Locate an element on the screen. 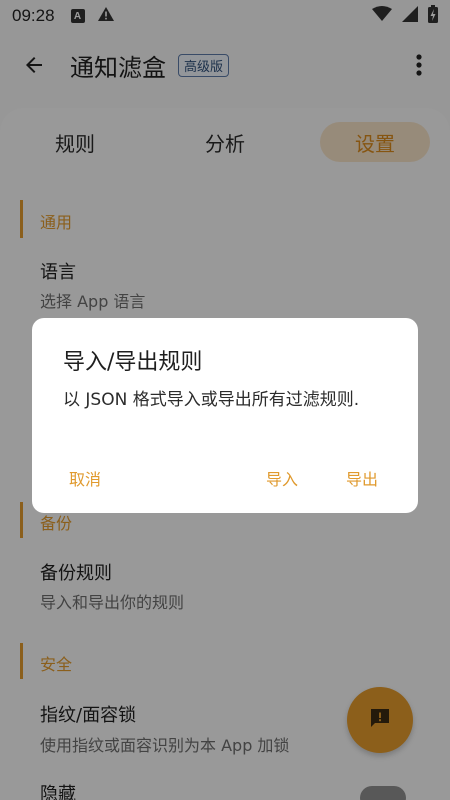 The width and height of the screenshot is (450, 800). import-button: 导入 is located at coordinates (282, 478).